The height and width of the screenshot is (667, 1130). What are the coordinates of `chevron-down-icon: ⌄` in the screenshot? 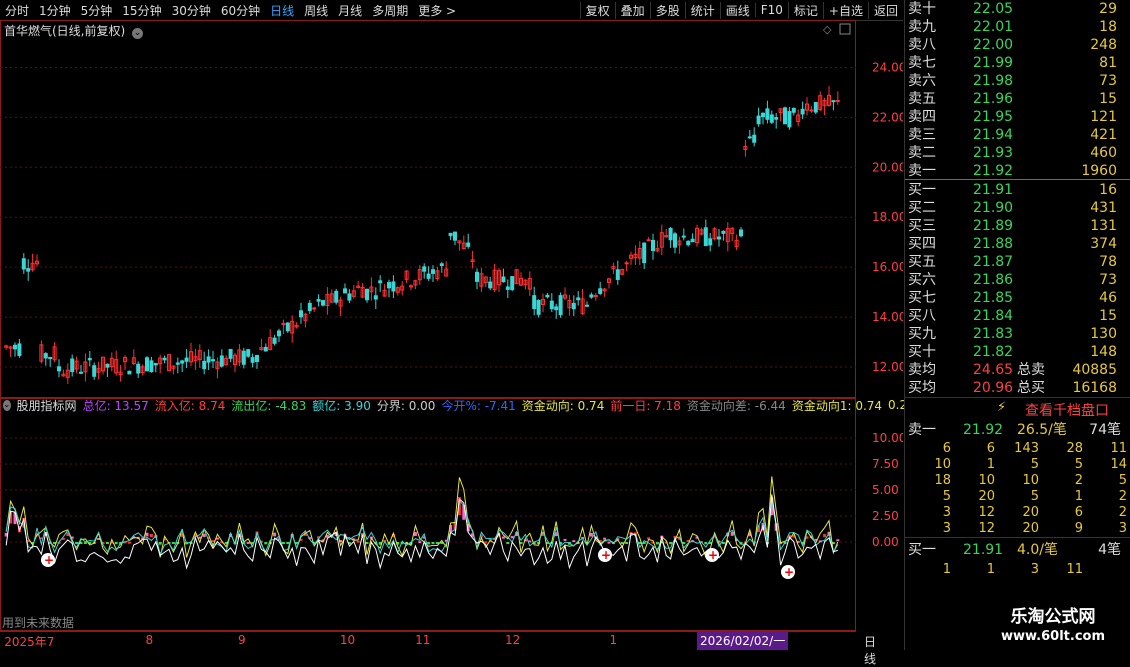 It's located at (138, 33).